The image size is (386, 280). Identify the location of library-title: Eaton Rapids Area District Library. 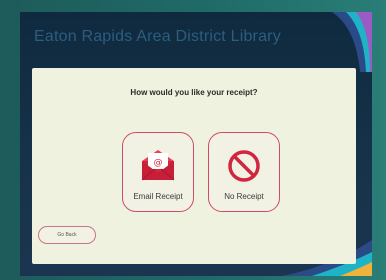
(157, 36).